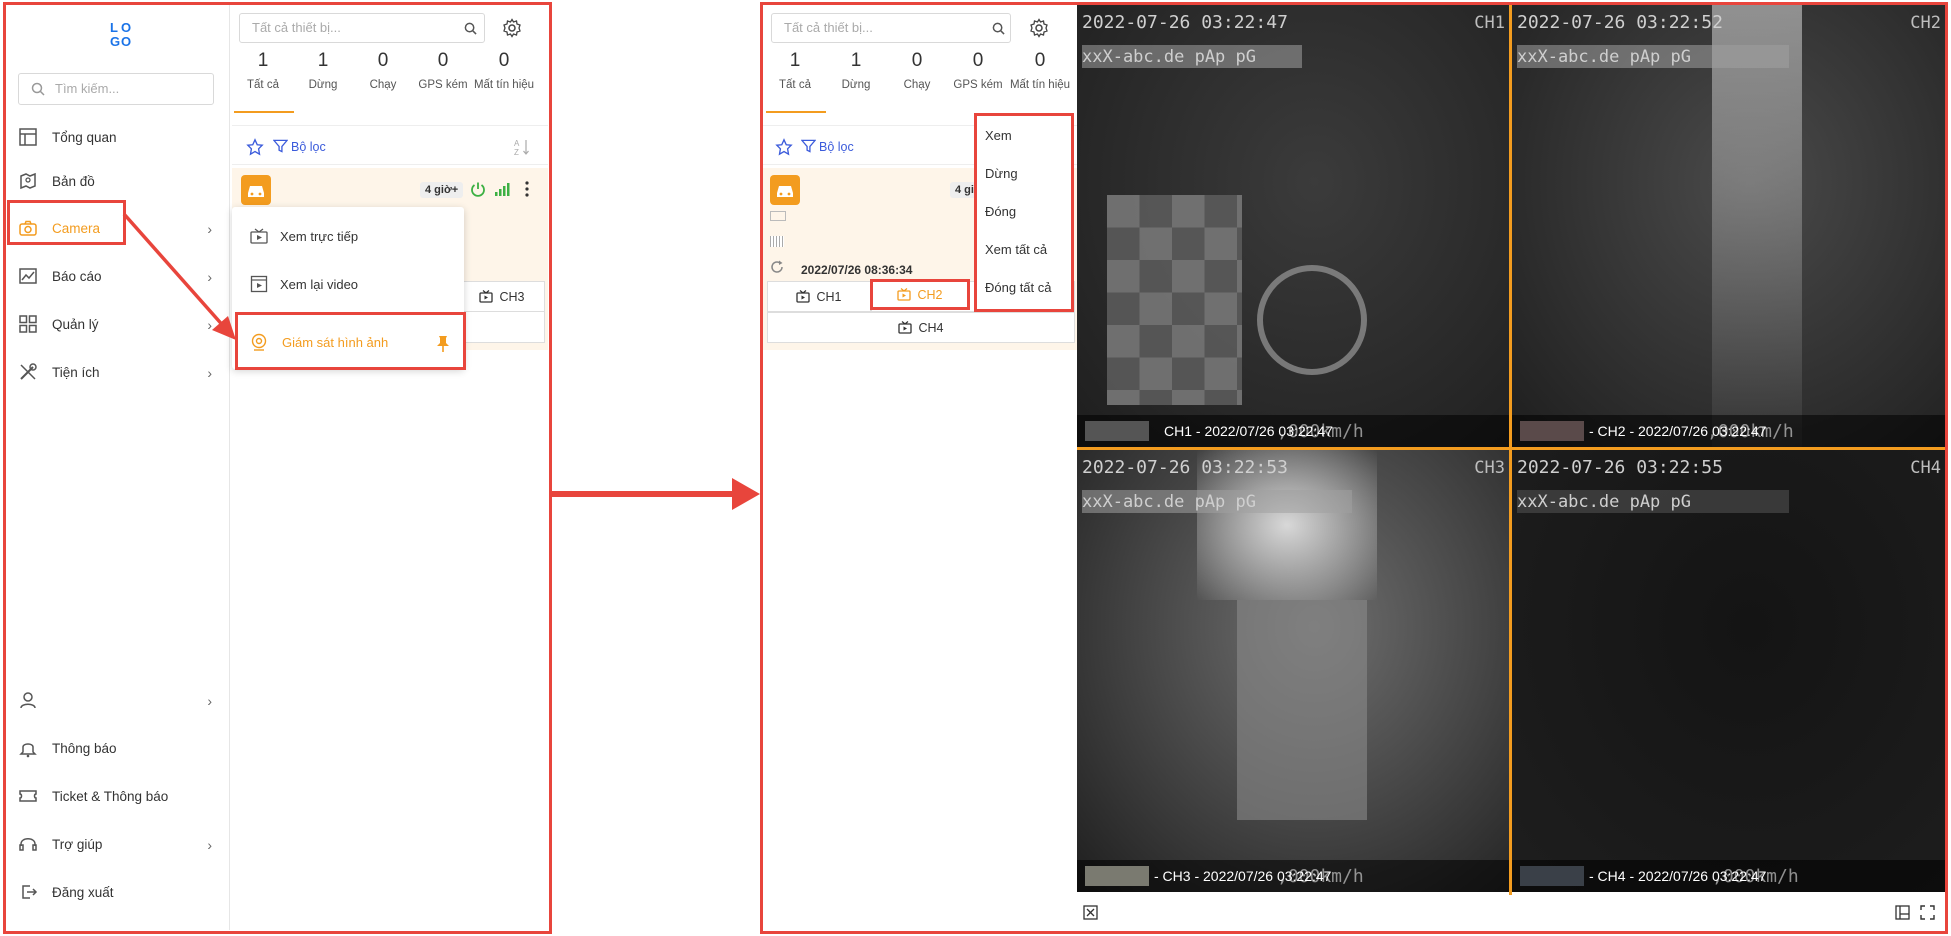 This screenshot has width=1951, height=936. What do you see at coordinates (1000, 211) in the screenshot?
I see `ctx-close: Đóng` at bounding box center [1000, 211].